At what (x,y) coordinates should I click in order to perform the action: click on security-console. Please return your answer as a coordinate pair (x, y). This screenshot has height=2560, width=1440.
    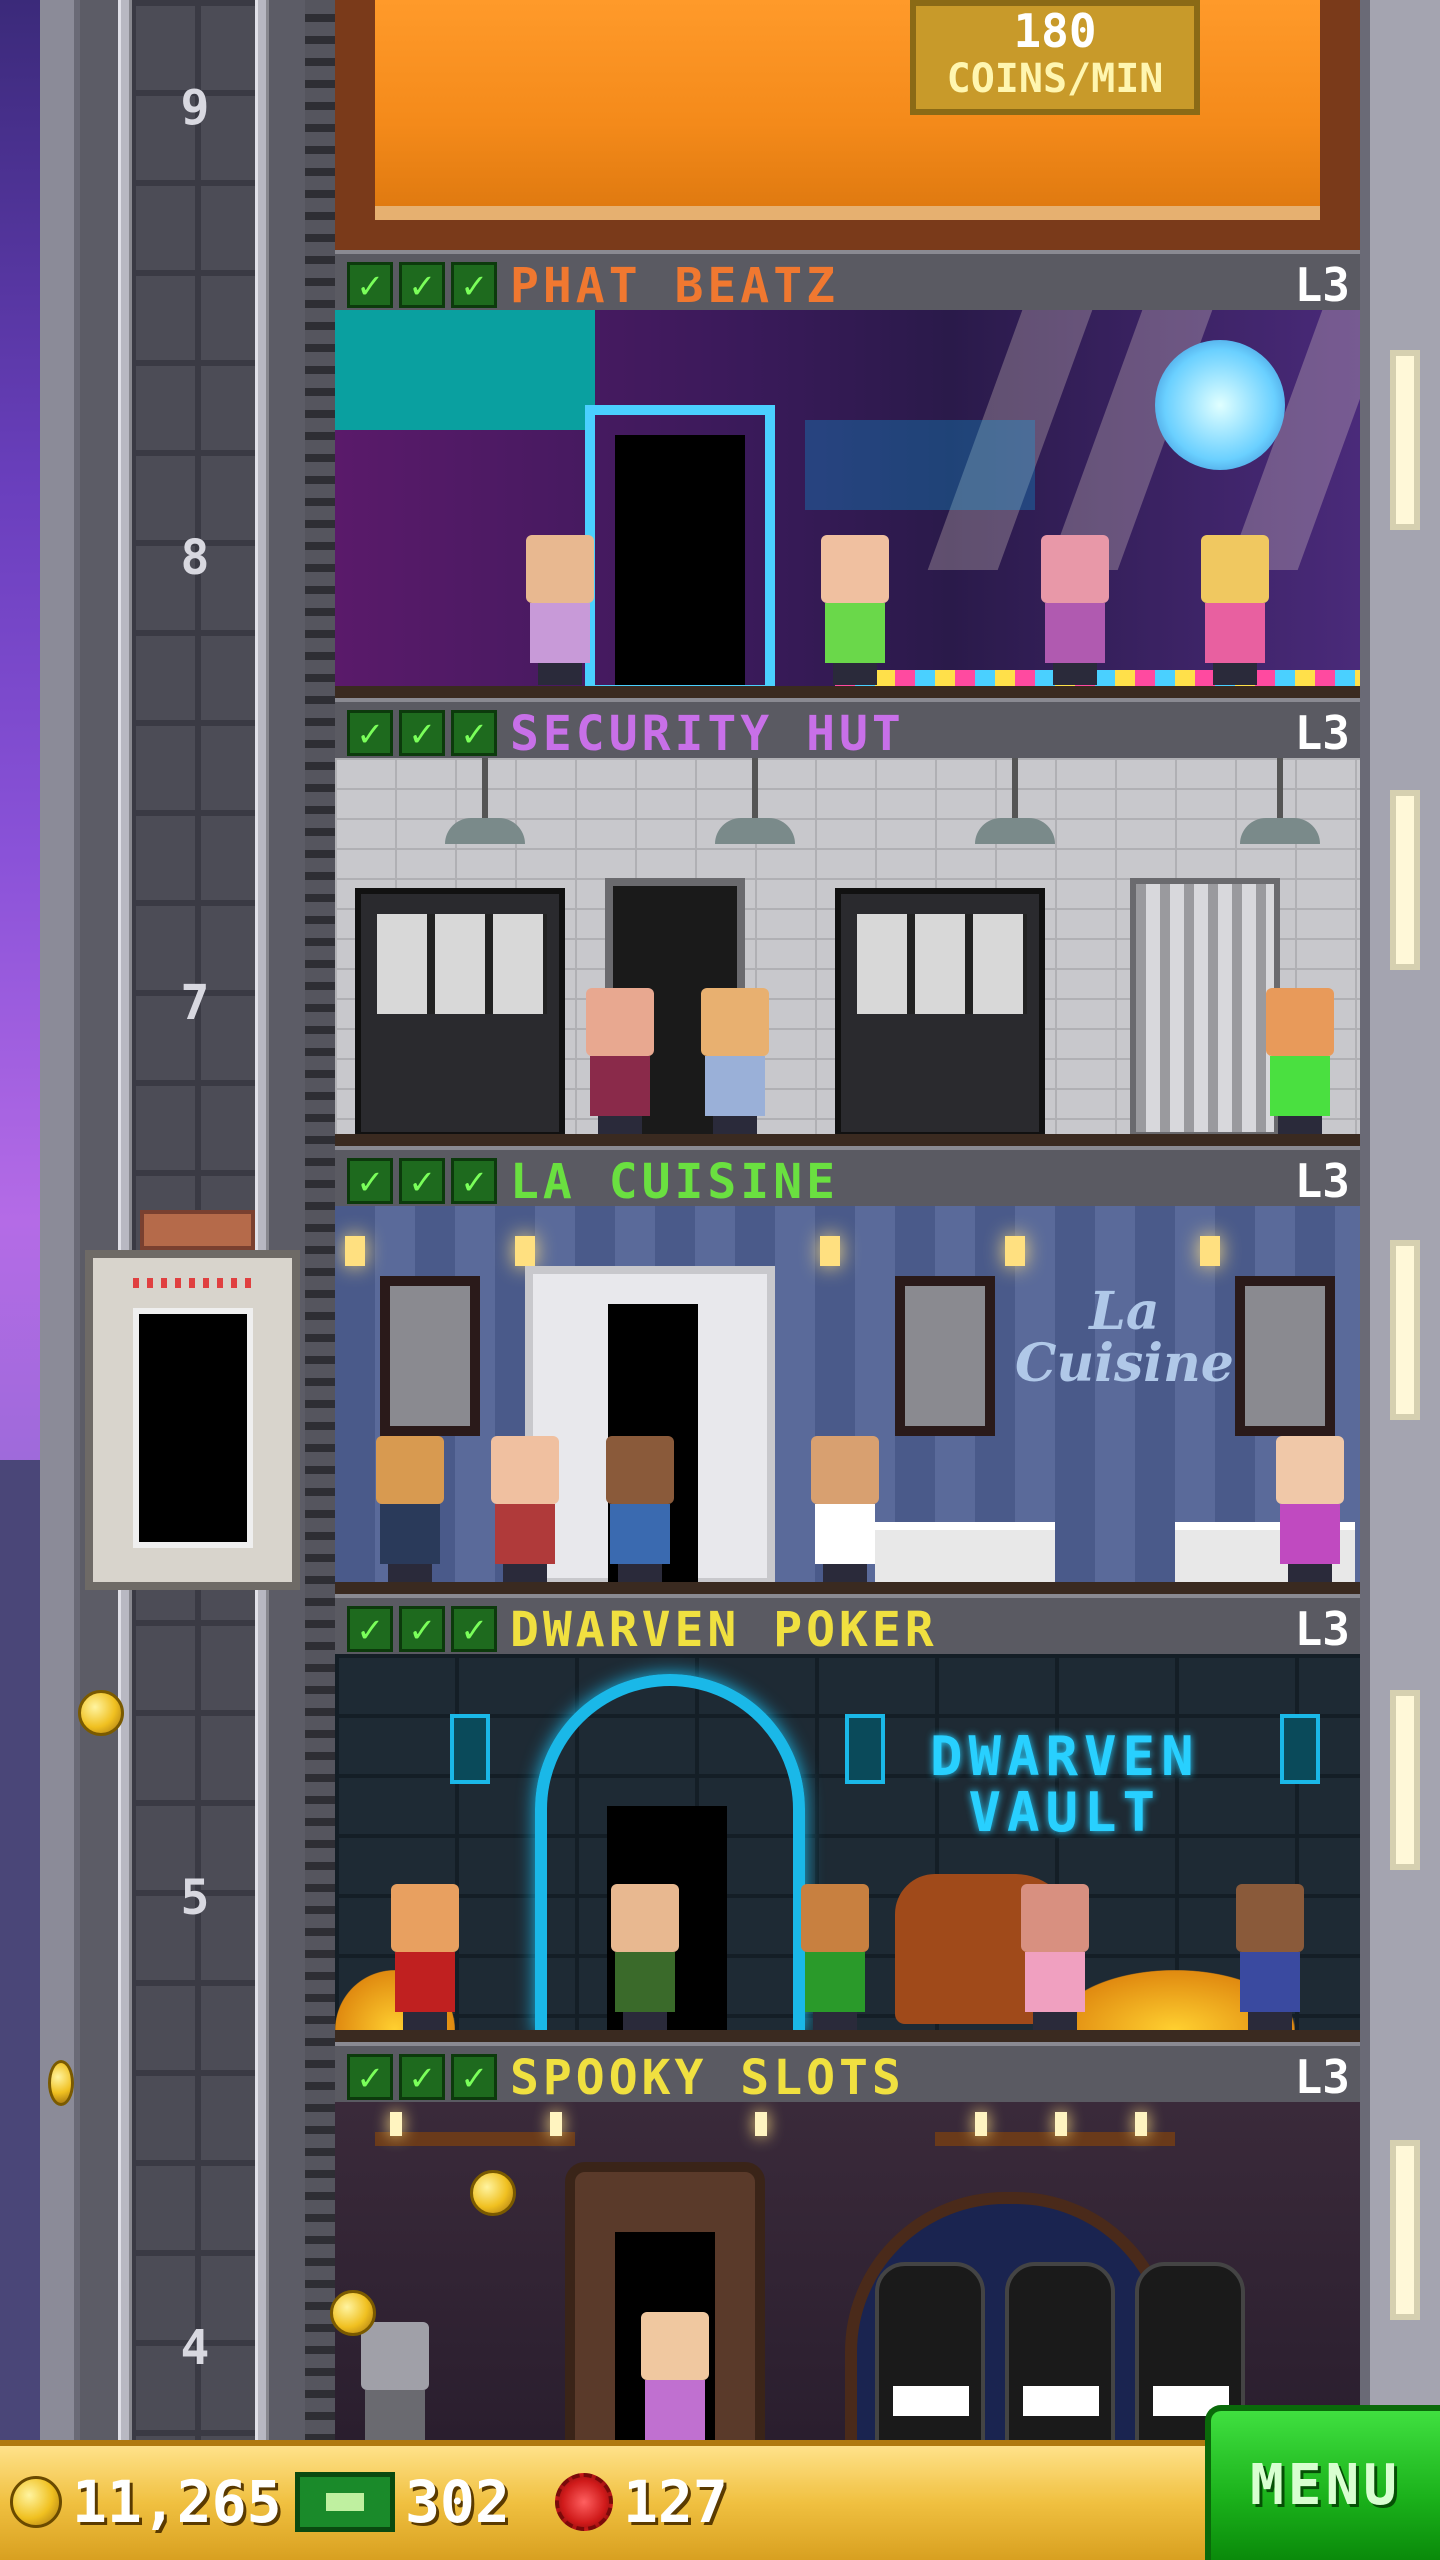
    Looking at the image, I should click on (460, 1013).